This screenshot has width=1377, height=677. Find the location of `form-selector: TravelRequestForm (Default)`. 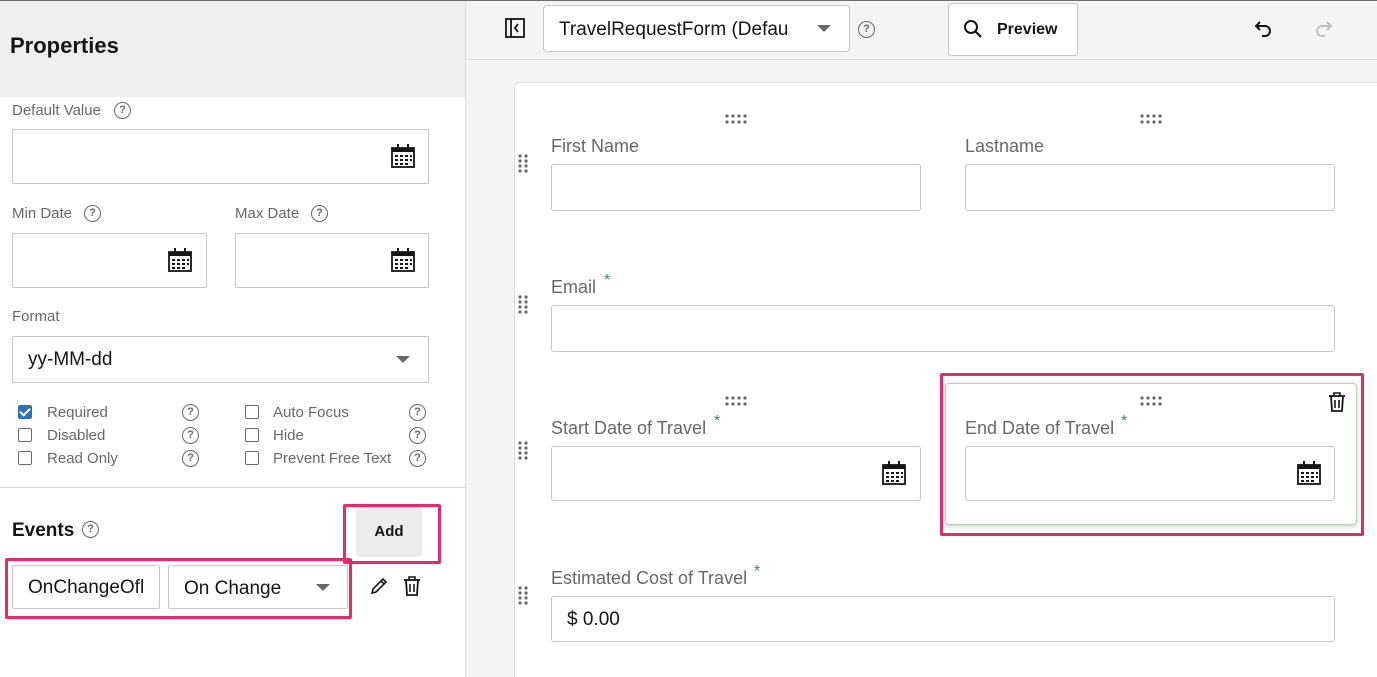

form-selector: TravelRequestForm (Default) is located at coordinates (696, 28).